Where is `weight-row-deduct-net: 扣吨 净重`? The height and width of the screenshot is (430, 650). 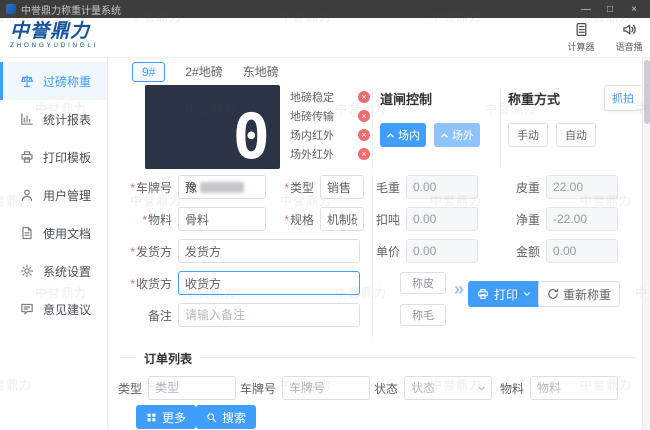
weight-row-deduct-net: 扣吨 净重 is located at coordinates (496, 219).